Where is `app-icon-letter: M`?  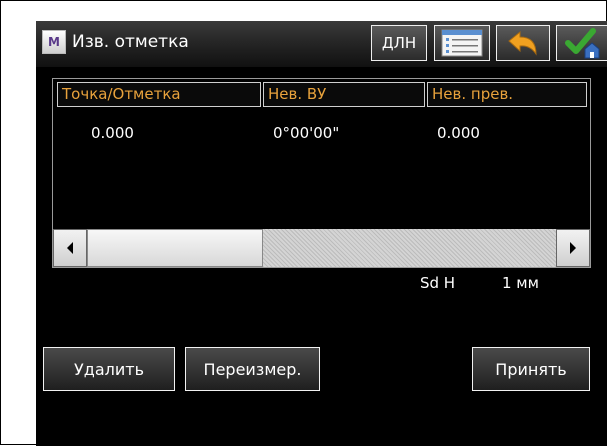
app-icon-letter: M is located at coordinates (54, 42).